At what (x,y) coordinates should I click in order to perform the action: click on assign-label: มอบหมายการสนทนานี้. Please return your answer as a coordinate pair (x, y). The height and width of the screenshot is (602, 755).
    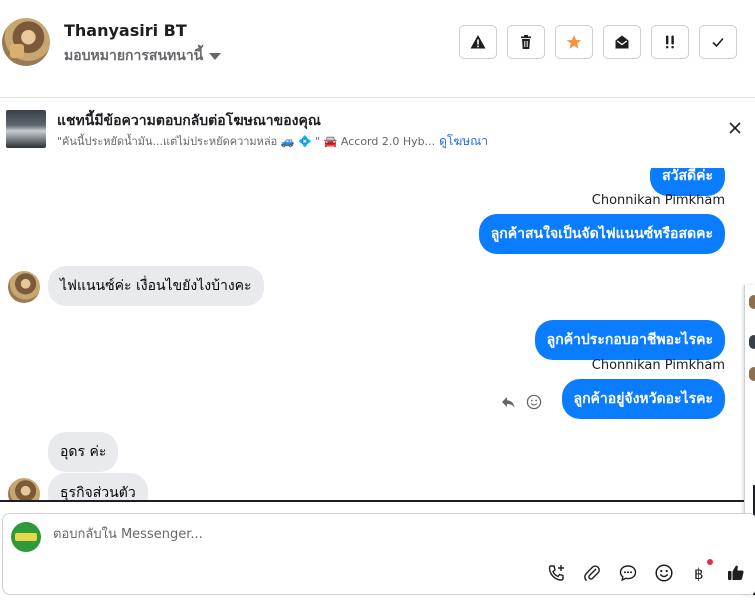
    Looking at the image, I should click on (134, 56).